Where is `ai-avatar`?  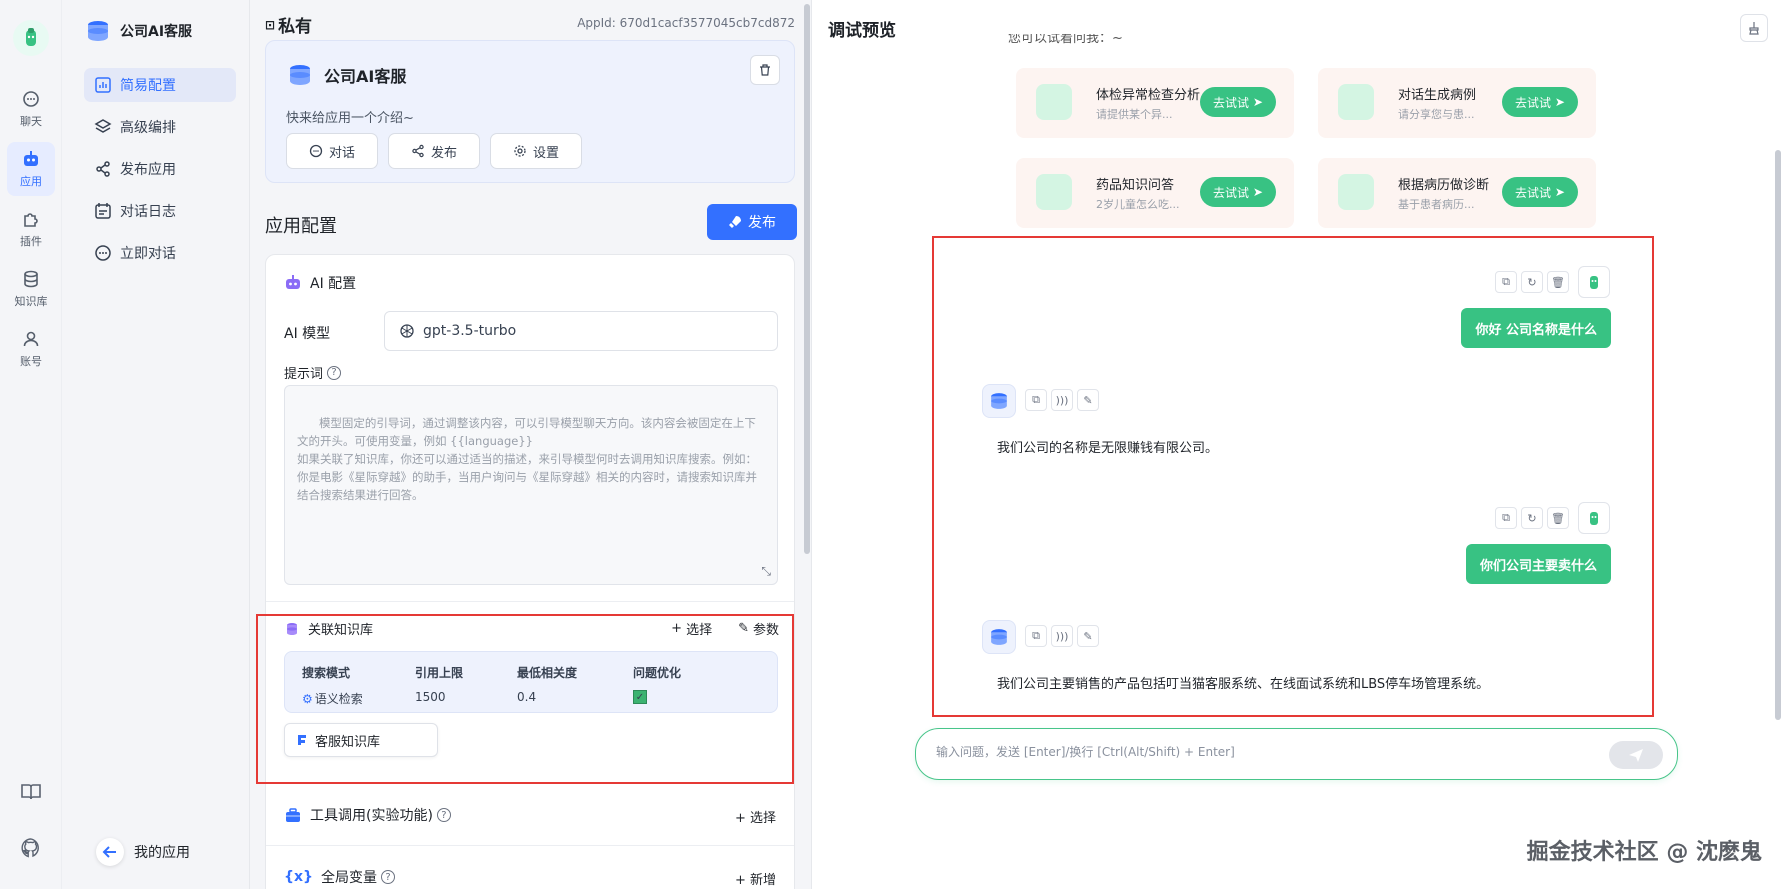 ai-avatar is located at coordinates (999, 637).